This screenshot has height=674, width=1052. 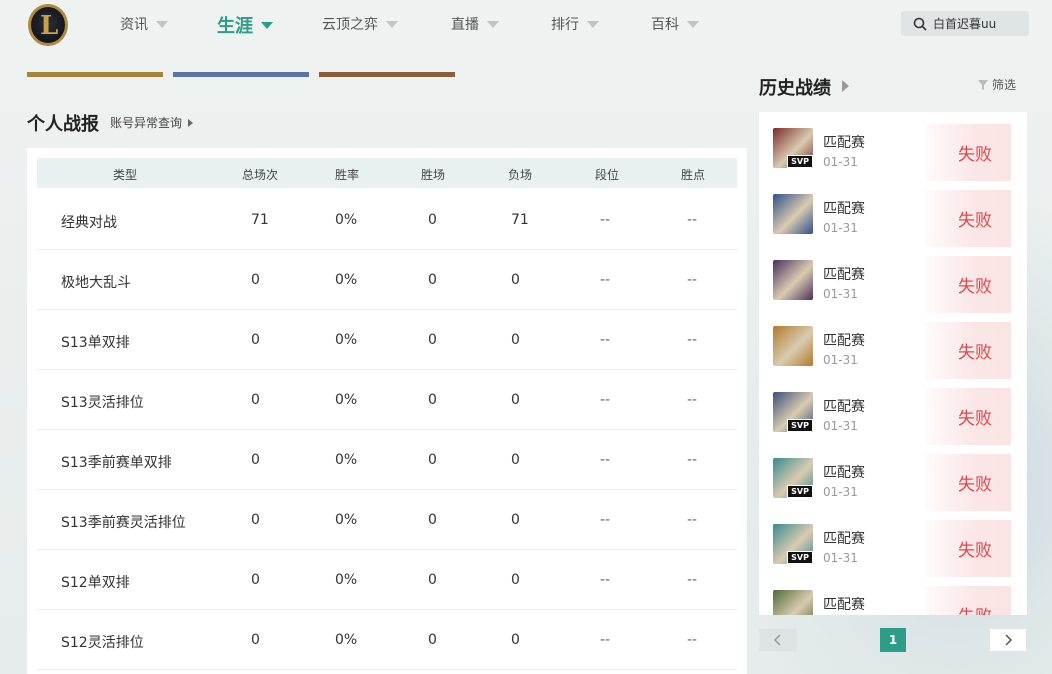 I want to click on strip-gold, so click(x=95, y=74).